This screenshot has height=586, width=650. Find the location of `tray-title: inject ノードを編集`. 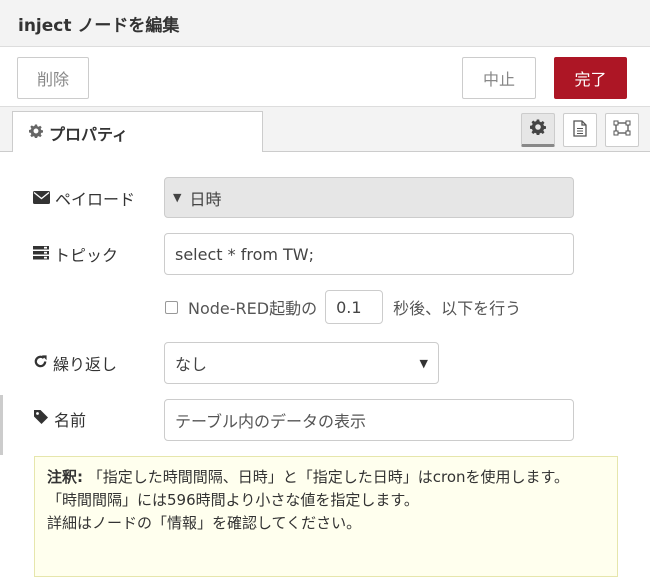

tray-title: inject ノードを編集 is located at coordinates (99, 26).